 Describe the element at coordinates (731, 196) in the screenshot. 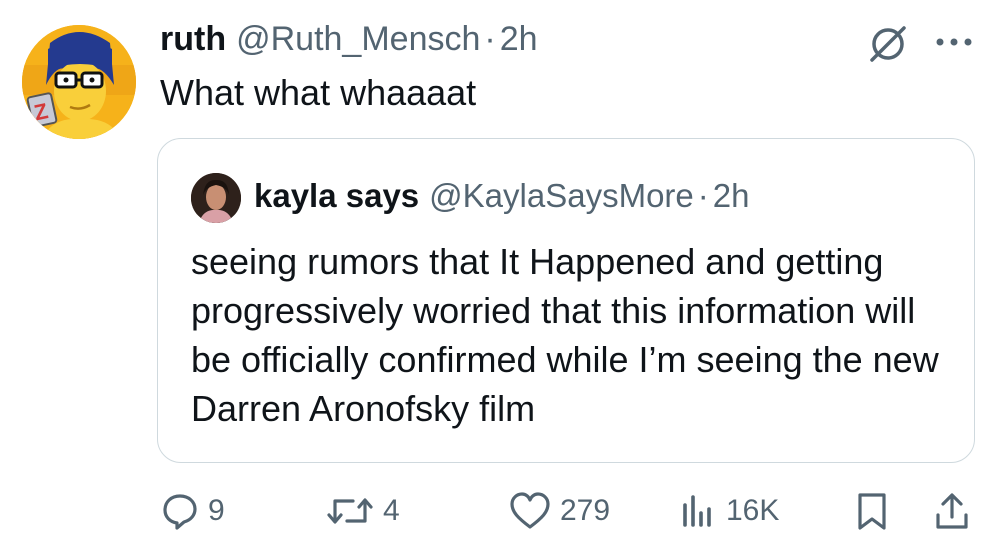

I see `quoted-time: 2h` at that location.